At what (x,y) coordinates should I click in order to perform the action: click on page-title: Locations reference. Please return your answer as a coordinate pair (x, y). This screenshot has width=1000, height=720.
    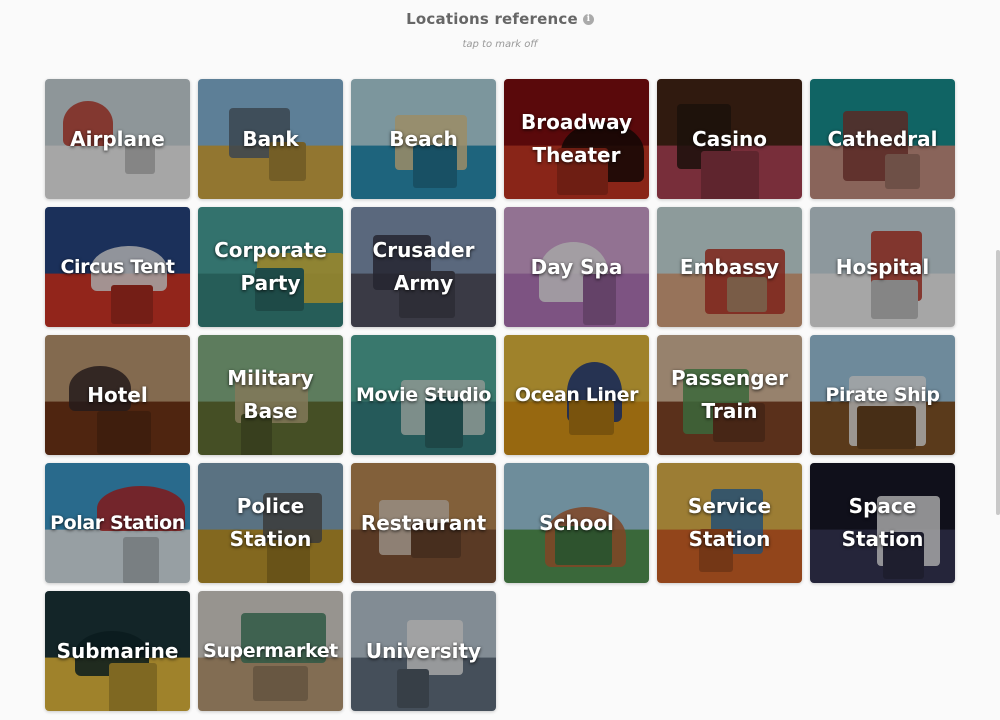
    Looking at the image, I should click on (492, 19).